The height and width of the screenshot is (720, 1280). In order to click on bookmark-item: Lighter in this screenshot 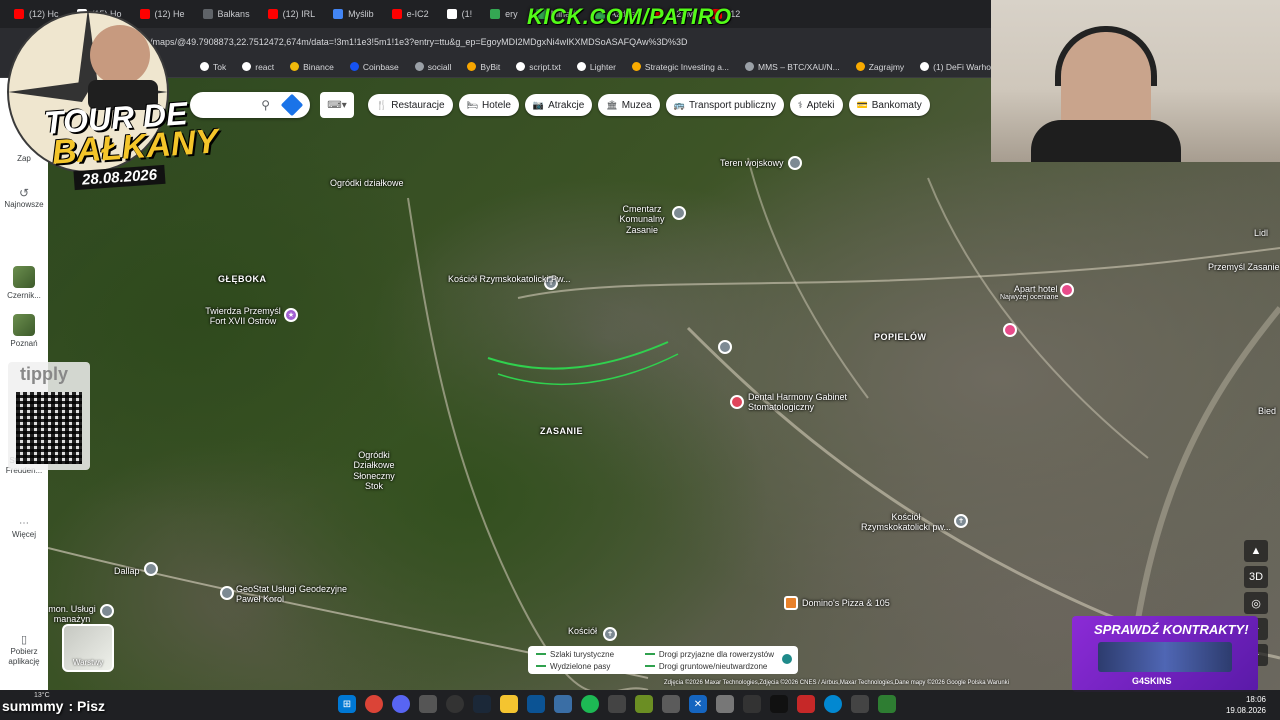, I will do `click(596, 66)`.